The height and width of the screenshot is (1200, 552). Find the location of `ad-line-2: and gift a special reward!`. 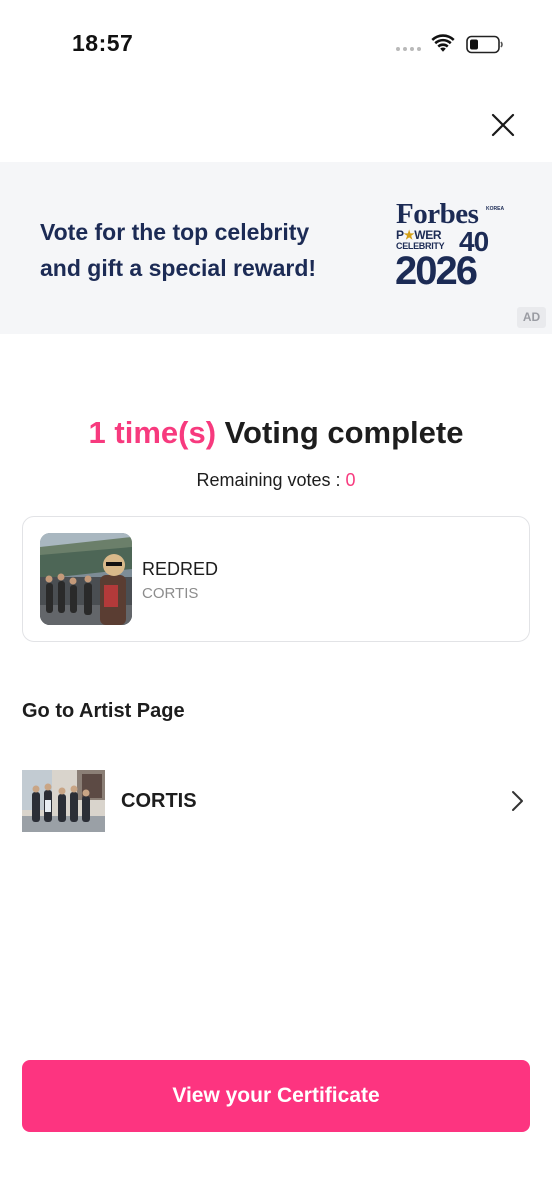

ad-line-2: and gift a special reward! is located at coordinates (178, 268).